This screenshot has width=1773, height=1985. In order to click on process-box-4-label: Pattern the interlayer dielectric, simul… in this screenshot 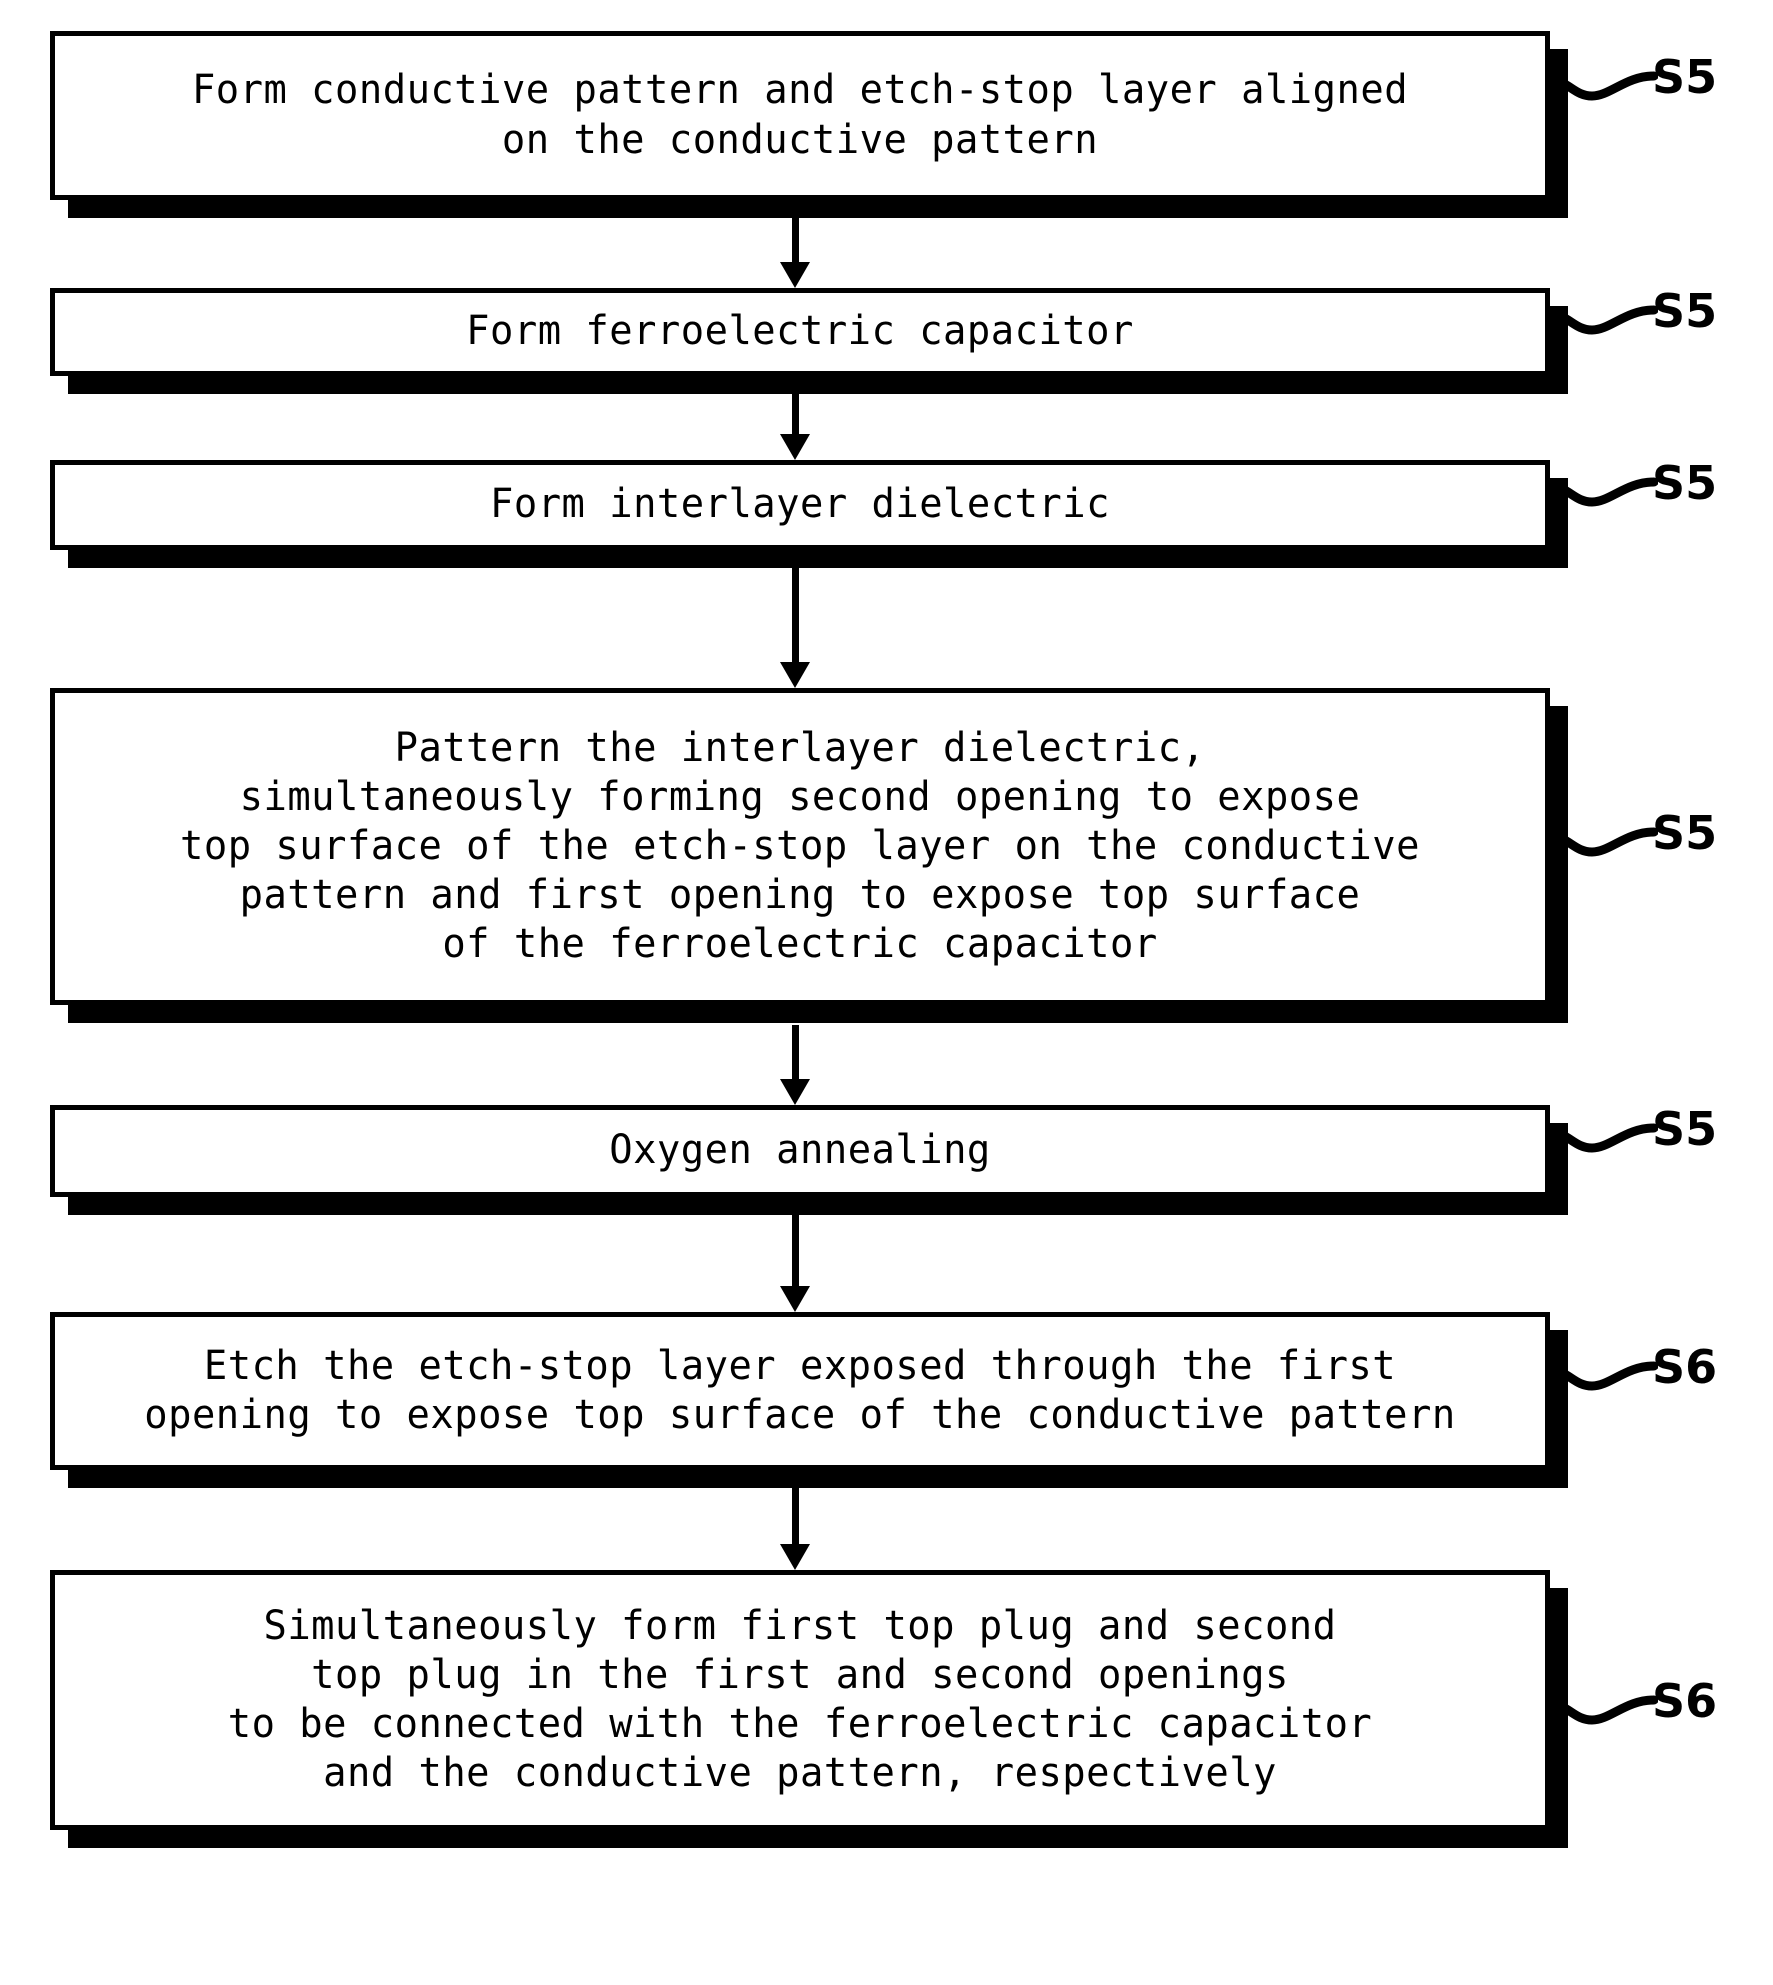, I will do `click(800, 846)`.